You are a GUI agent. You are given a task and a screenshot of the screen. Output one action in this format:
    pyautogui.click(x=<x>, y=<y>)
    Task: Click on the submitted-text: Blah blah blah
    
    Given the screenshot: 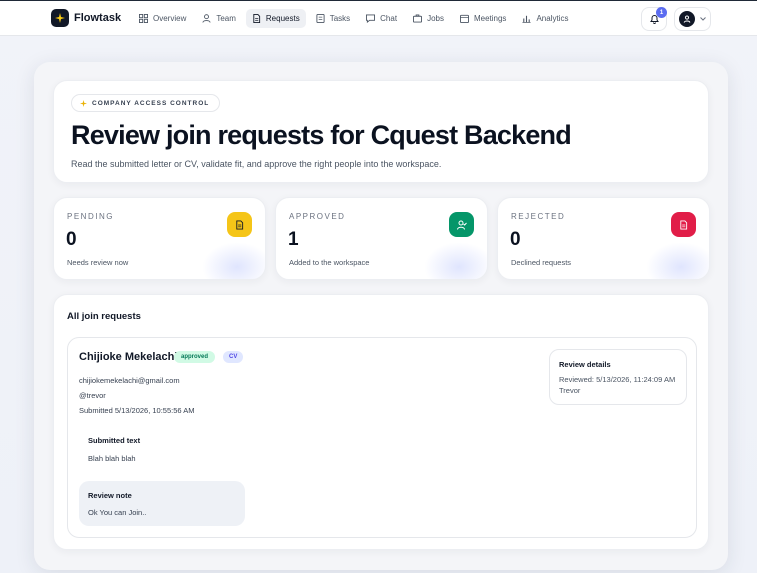 What is the action you would take?
    pyautogui.click(x=112, y=458)
    